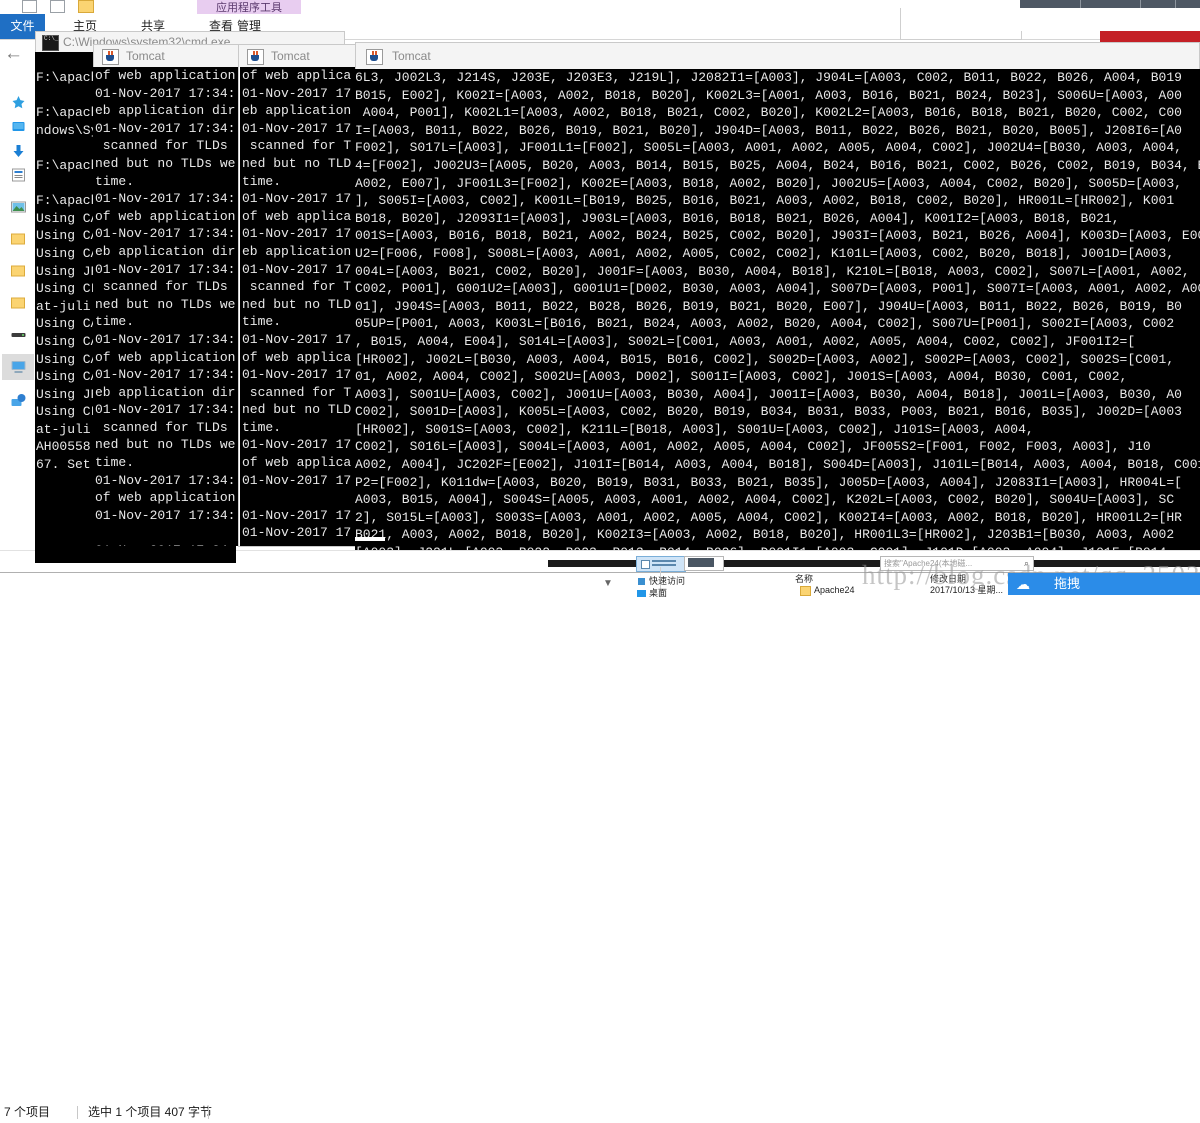  What do you see at coordinates (50, 43) in the screenshot?
I see `cmd-icon: C:\_` at bounding box center [50, 43].